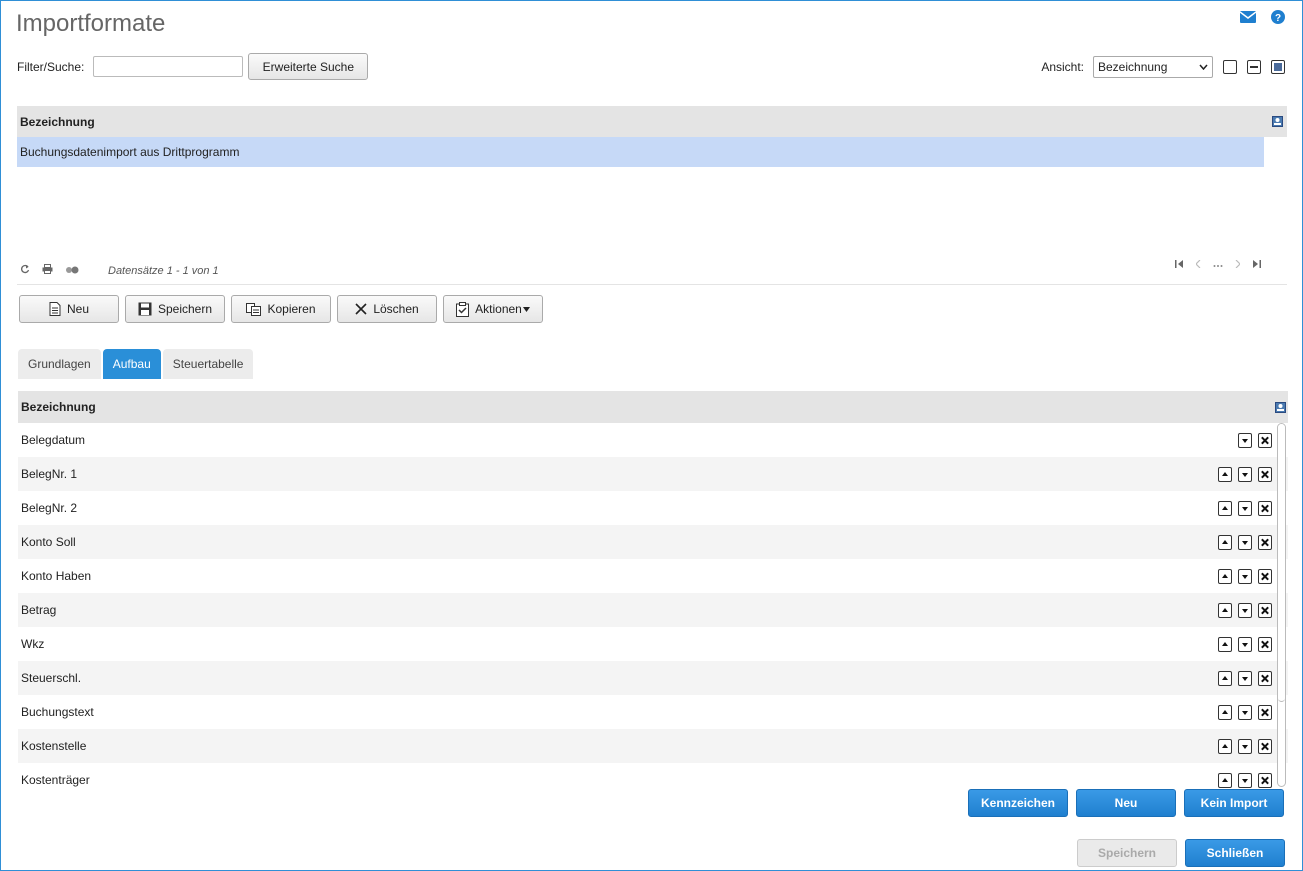  What do you see at coordinates (1230, 67) in the screenshot?
I see `view-layout-single-icon` at bounding box center [1230, 67].